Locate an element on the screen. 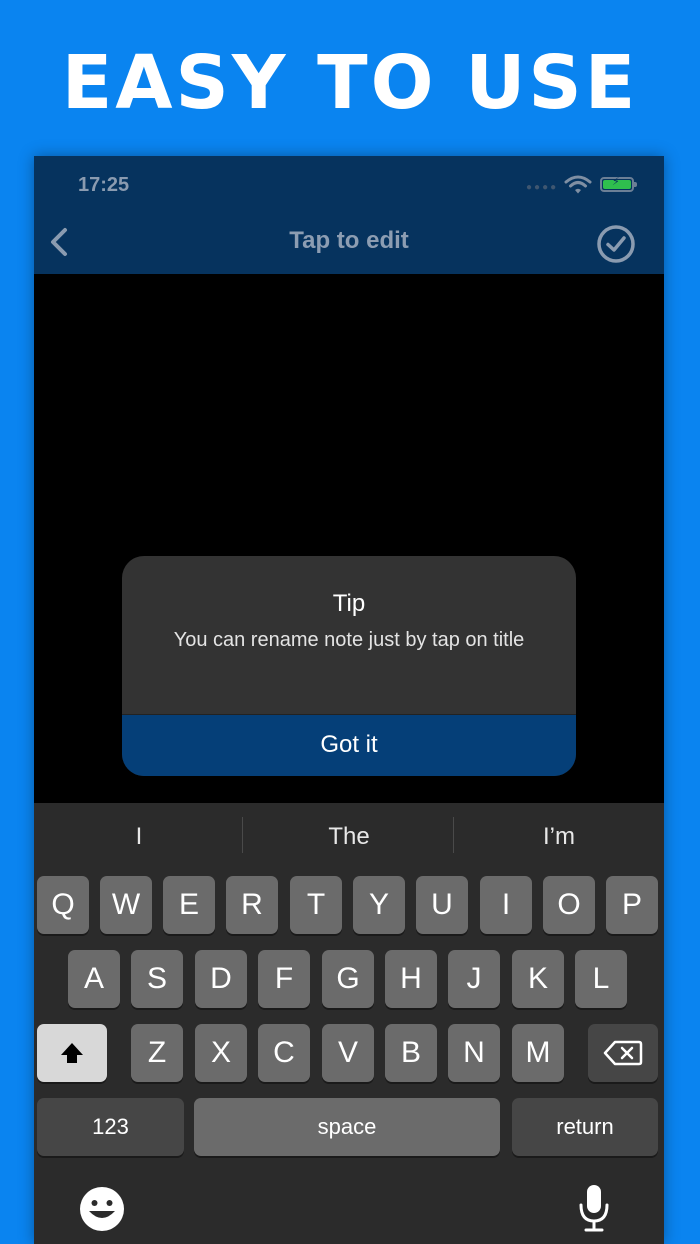  key-u: U is located at coordinates (442, 905).